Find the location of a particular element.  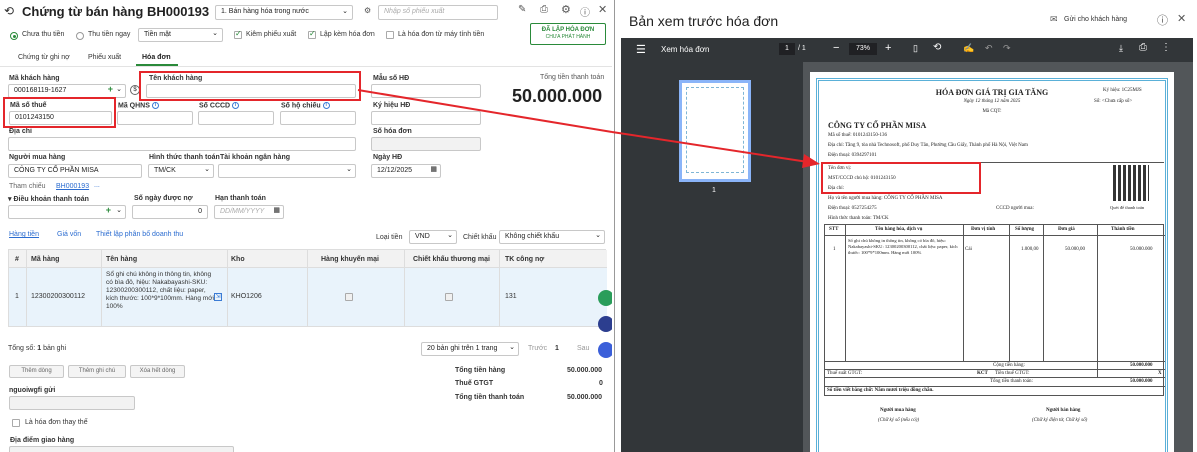

page-input: 1 is located at coordinates (787, 49).